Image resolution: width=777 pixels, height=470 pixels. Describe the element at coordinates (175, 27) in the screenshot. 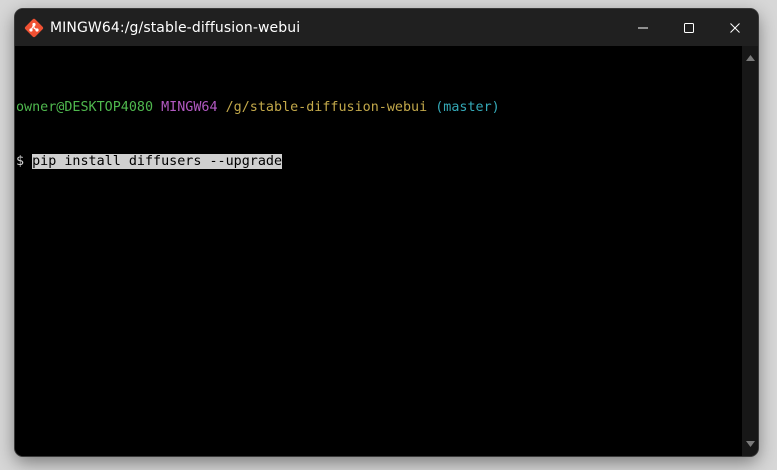

I see `window-title: MINGW64:/g/stable-diffusion-webui` at that location.